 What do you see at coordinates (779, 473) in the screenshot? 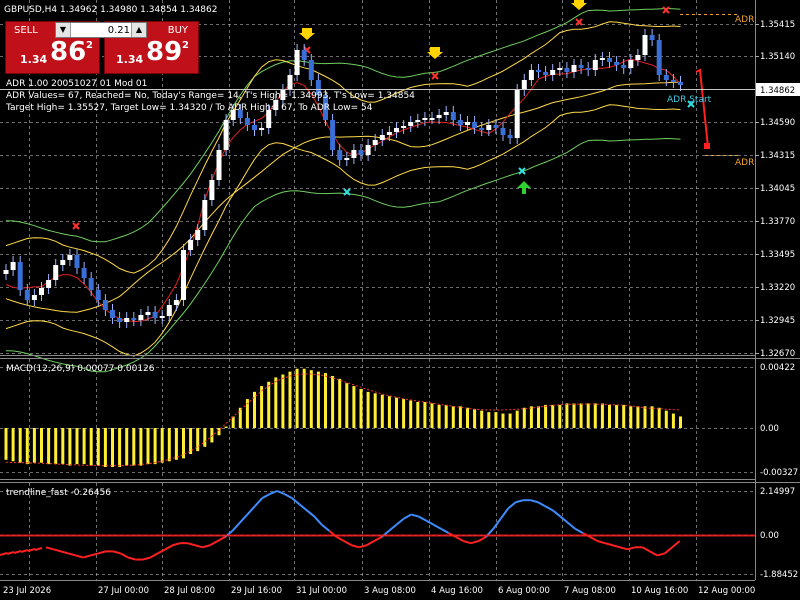
I see `macd-axis-label: -0.00327` at bounding box center [779, 473].